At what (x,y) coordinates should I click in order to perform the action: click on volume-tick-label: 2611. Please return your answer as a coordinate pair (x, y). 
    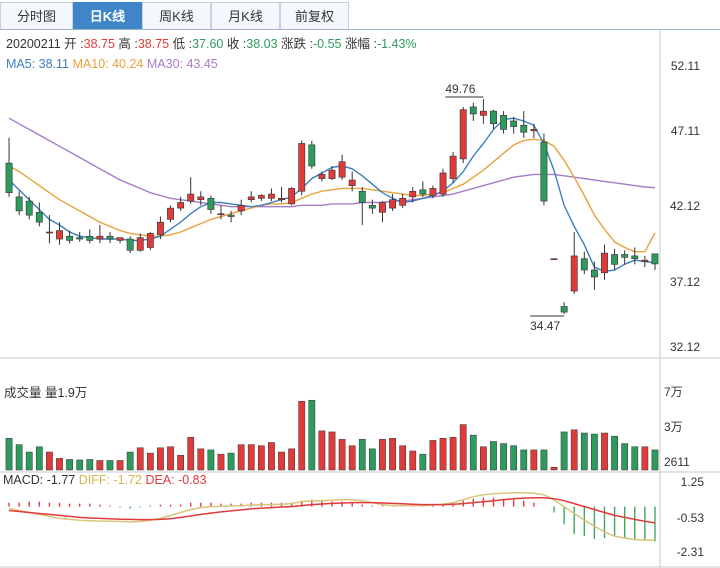
    Looking at the image, I should click on (677, 462).